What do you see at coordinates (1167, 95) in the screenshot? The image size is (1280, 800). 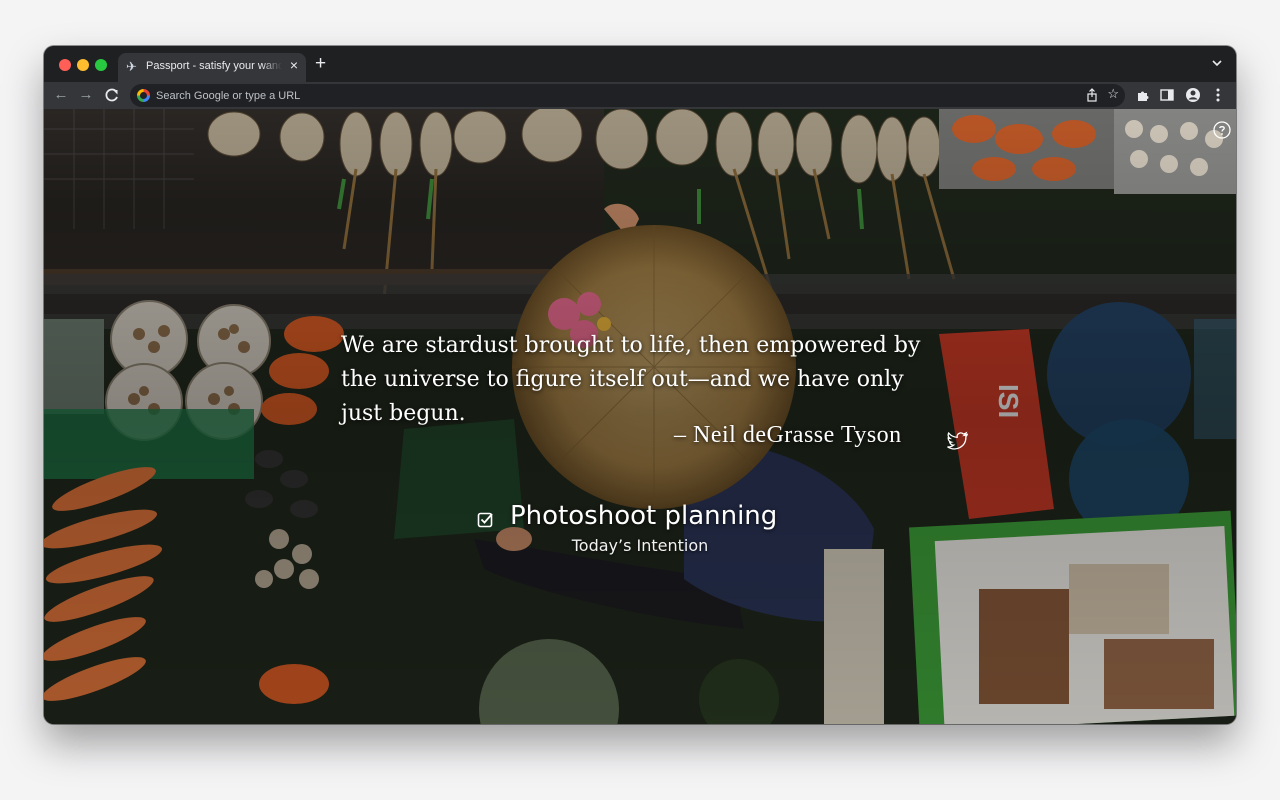 I see `side-panel-icon` at bounding box center [1167, 95].